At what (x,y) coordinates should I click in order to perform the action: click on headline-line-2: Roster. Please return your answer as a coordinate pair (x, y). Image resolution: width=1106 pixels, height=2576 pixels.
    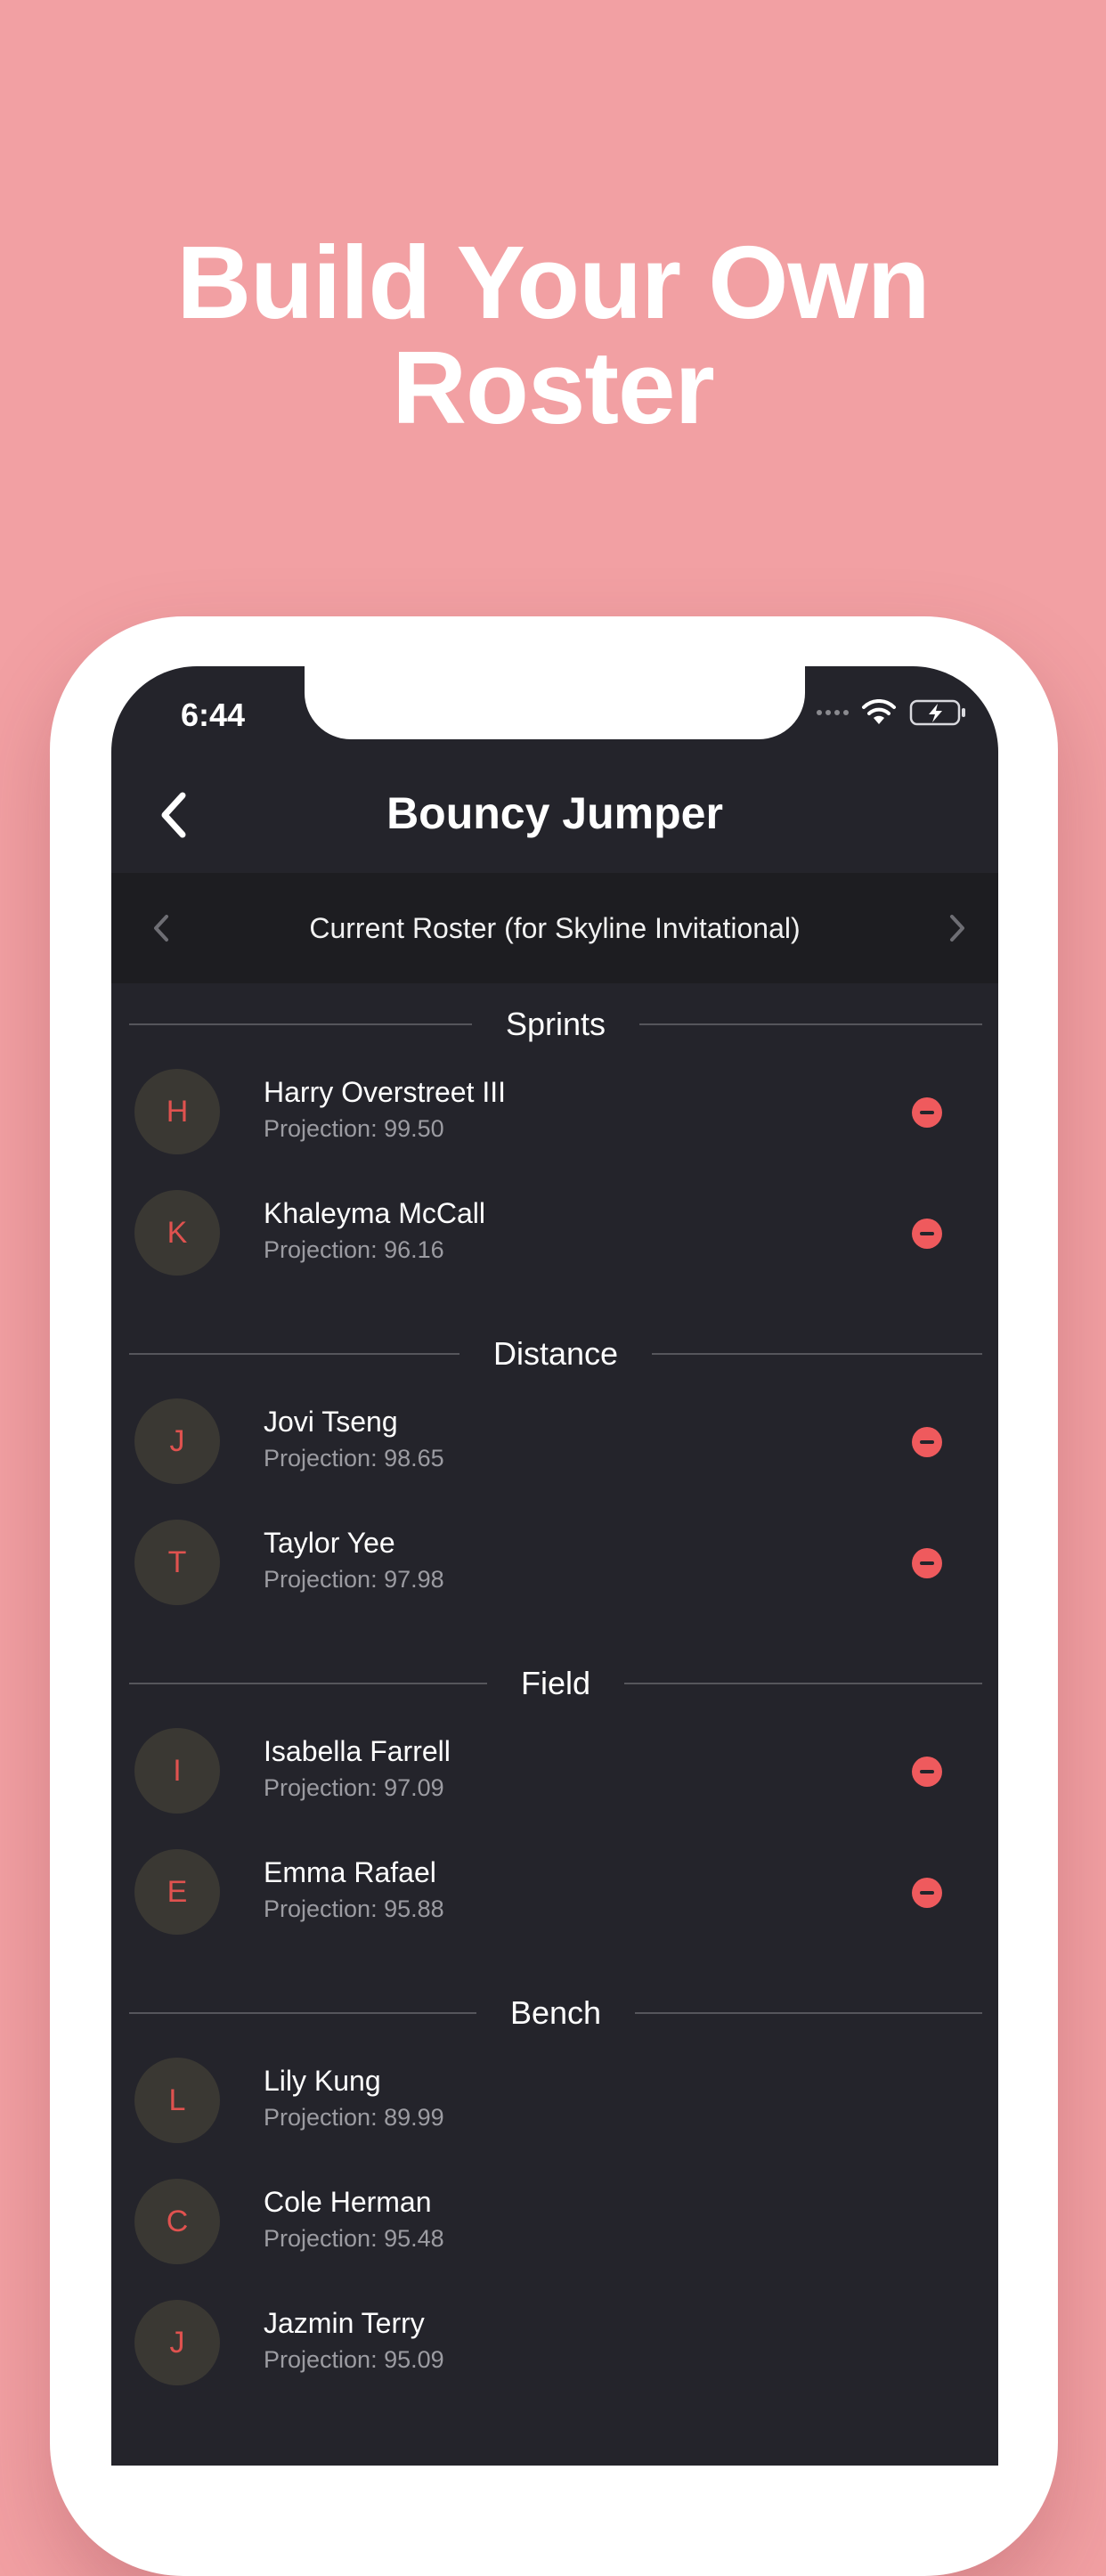
    Looking at the image, I should click on (553, 388).